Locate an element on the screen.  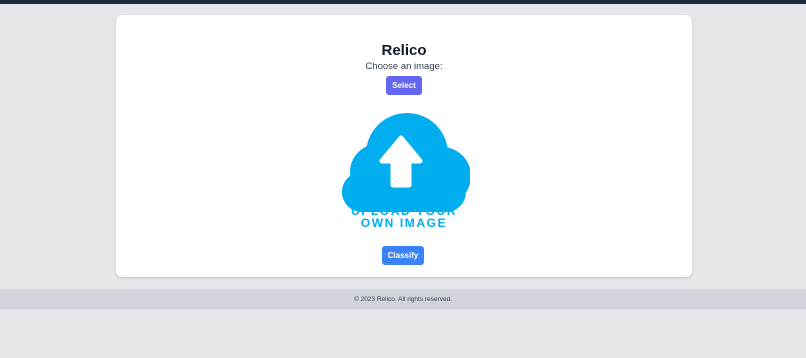
footer: © 2023 Relico. All rights reserved. is located at coordinates (403, 299).